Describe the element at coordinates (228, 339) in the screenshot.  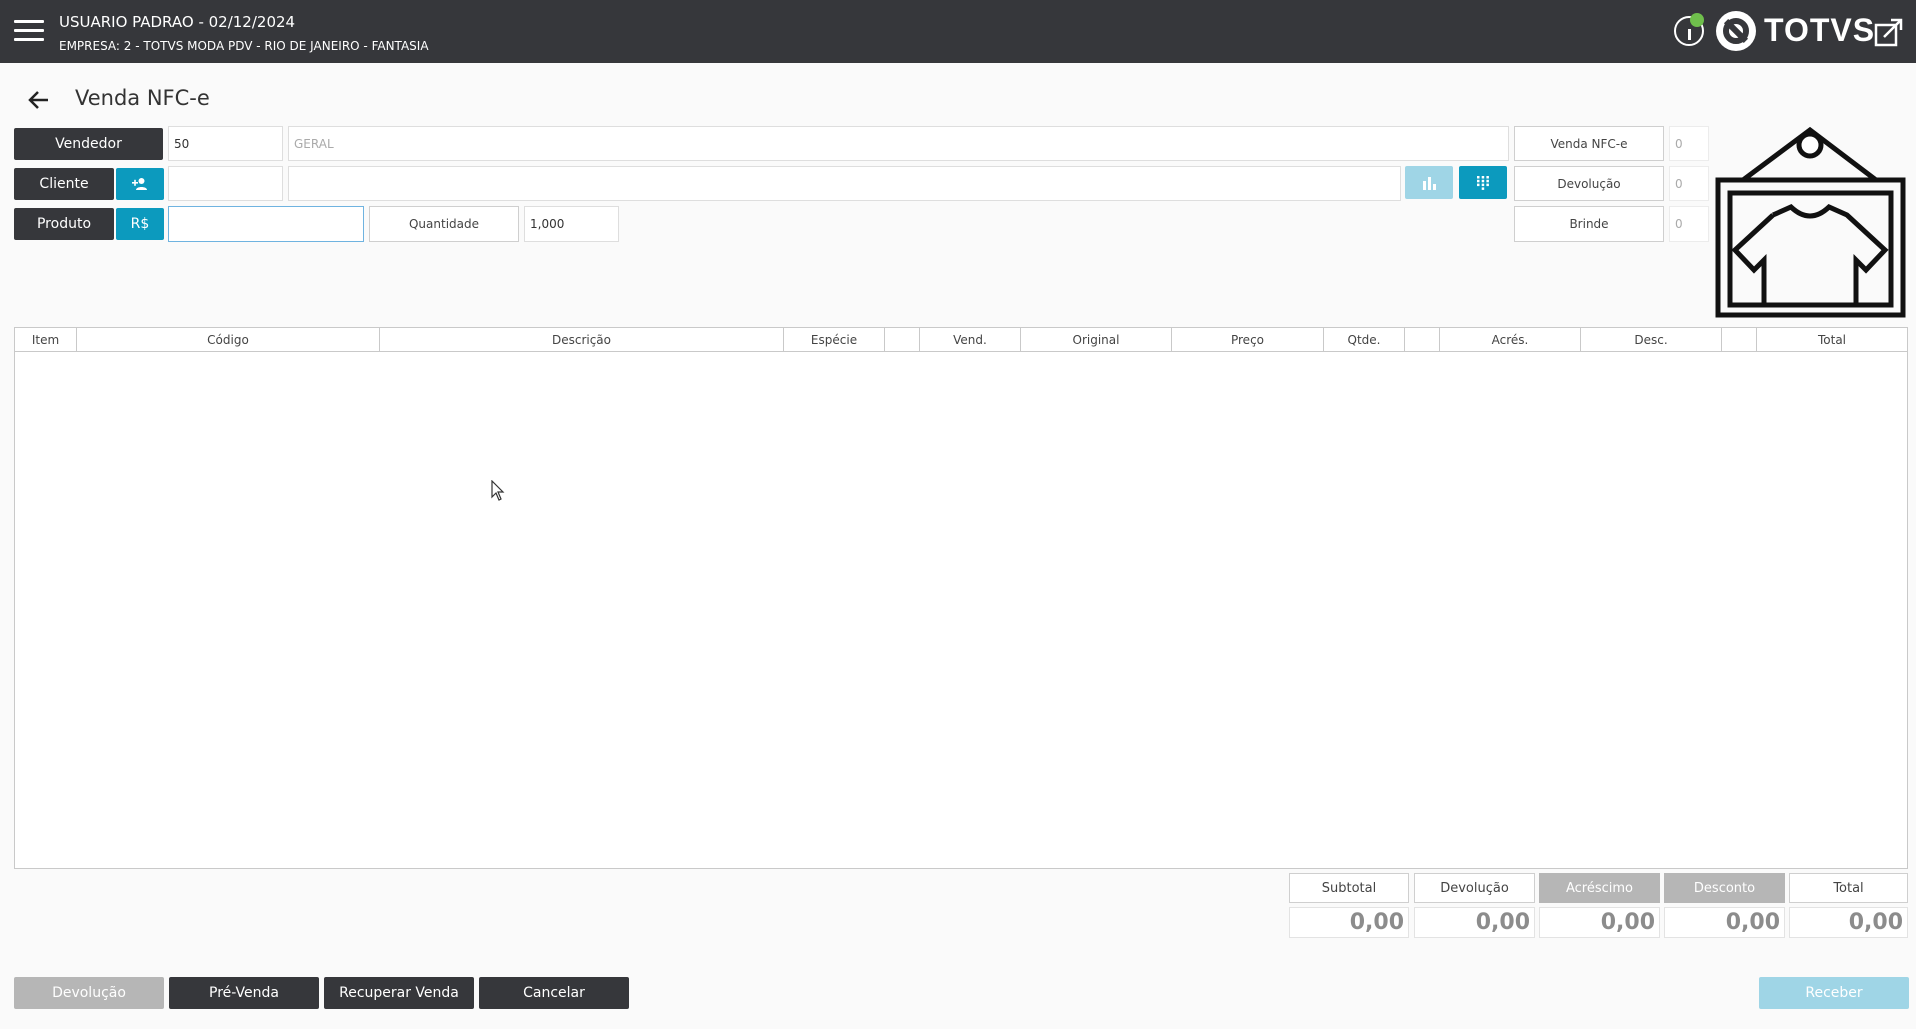
I see `col-codigo: Código` at that location.